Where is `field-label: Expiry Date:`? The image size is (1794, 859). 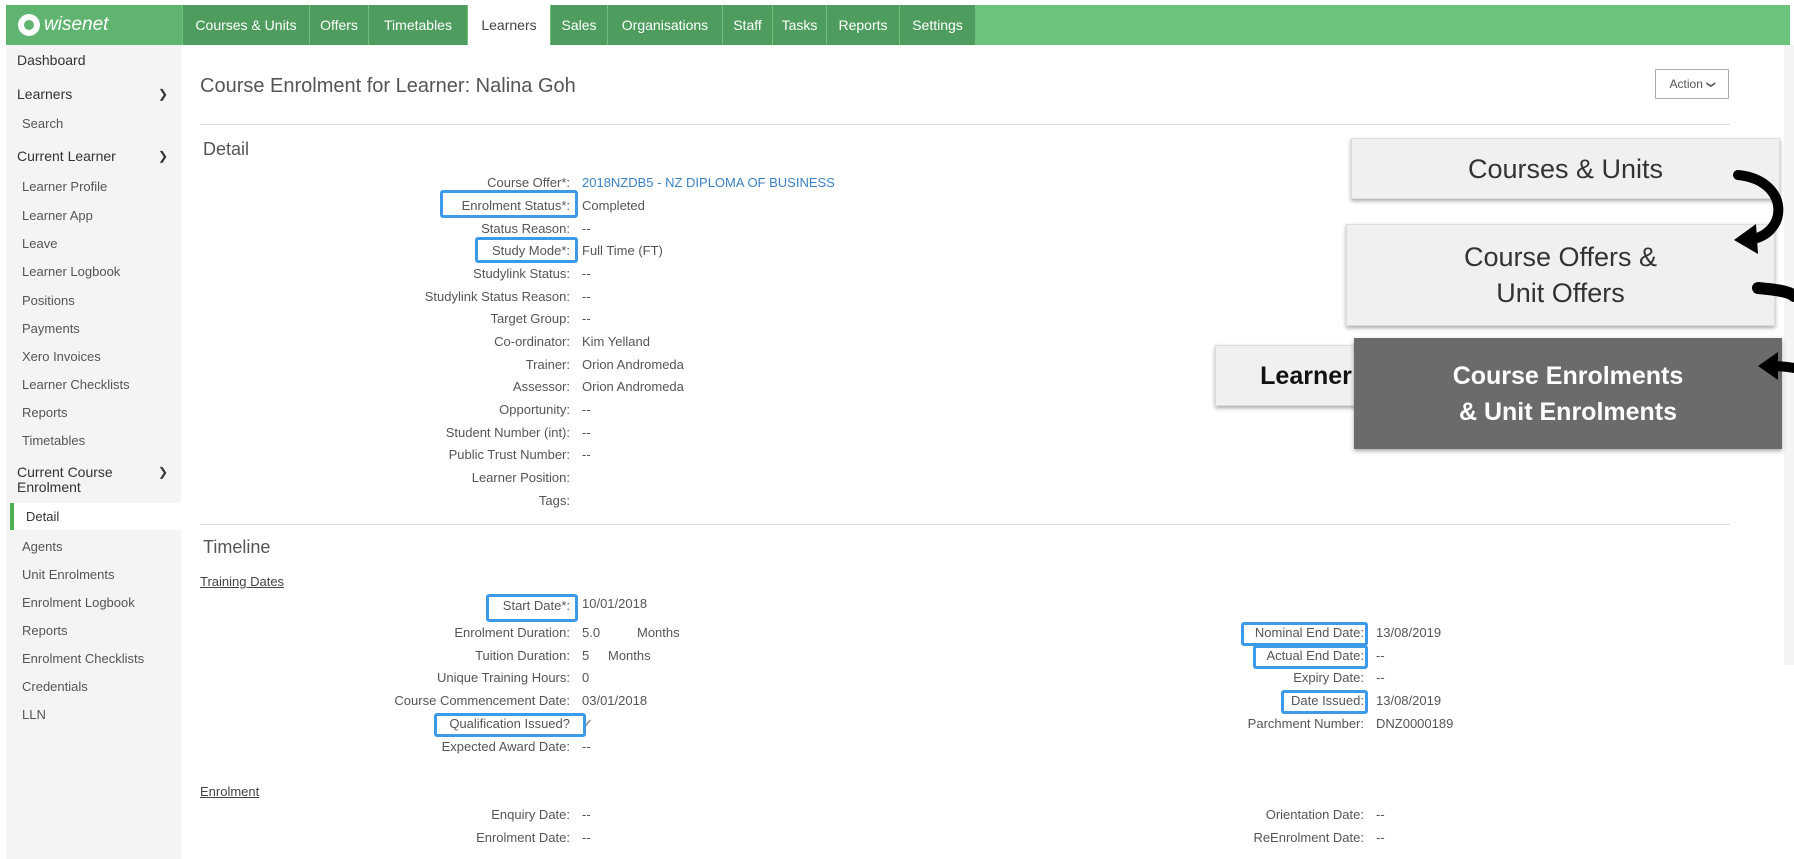 field-label: Expiry Date: is located at coordinates (1328, 677).